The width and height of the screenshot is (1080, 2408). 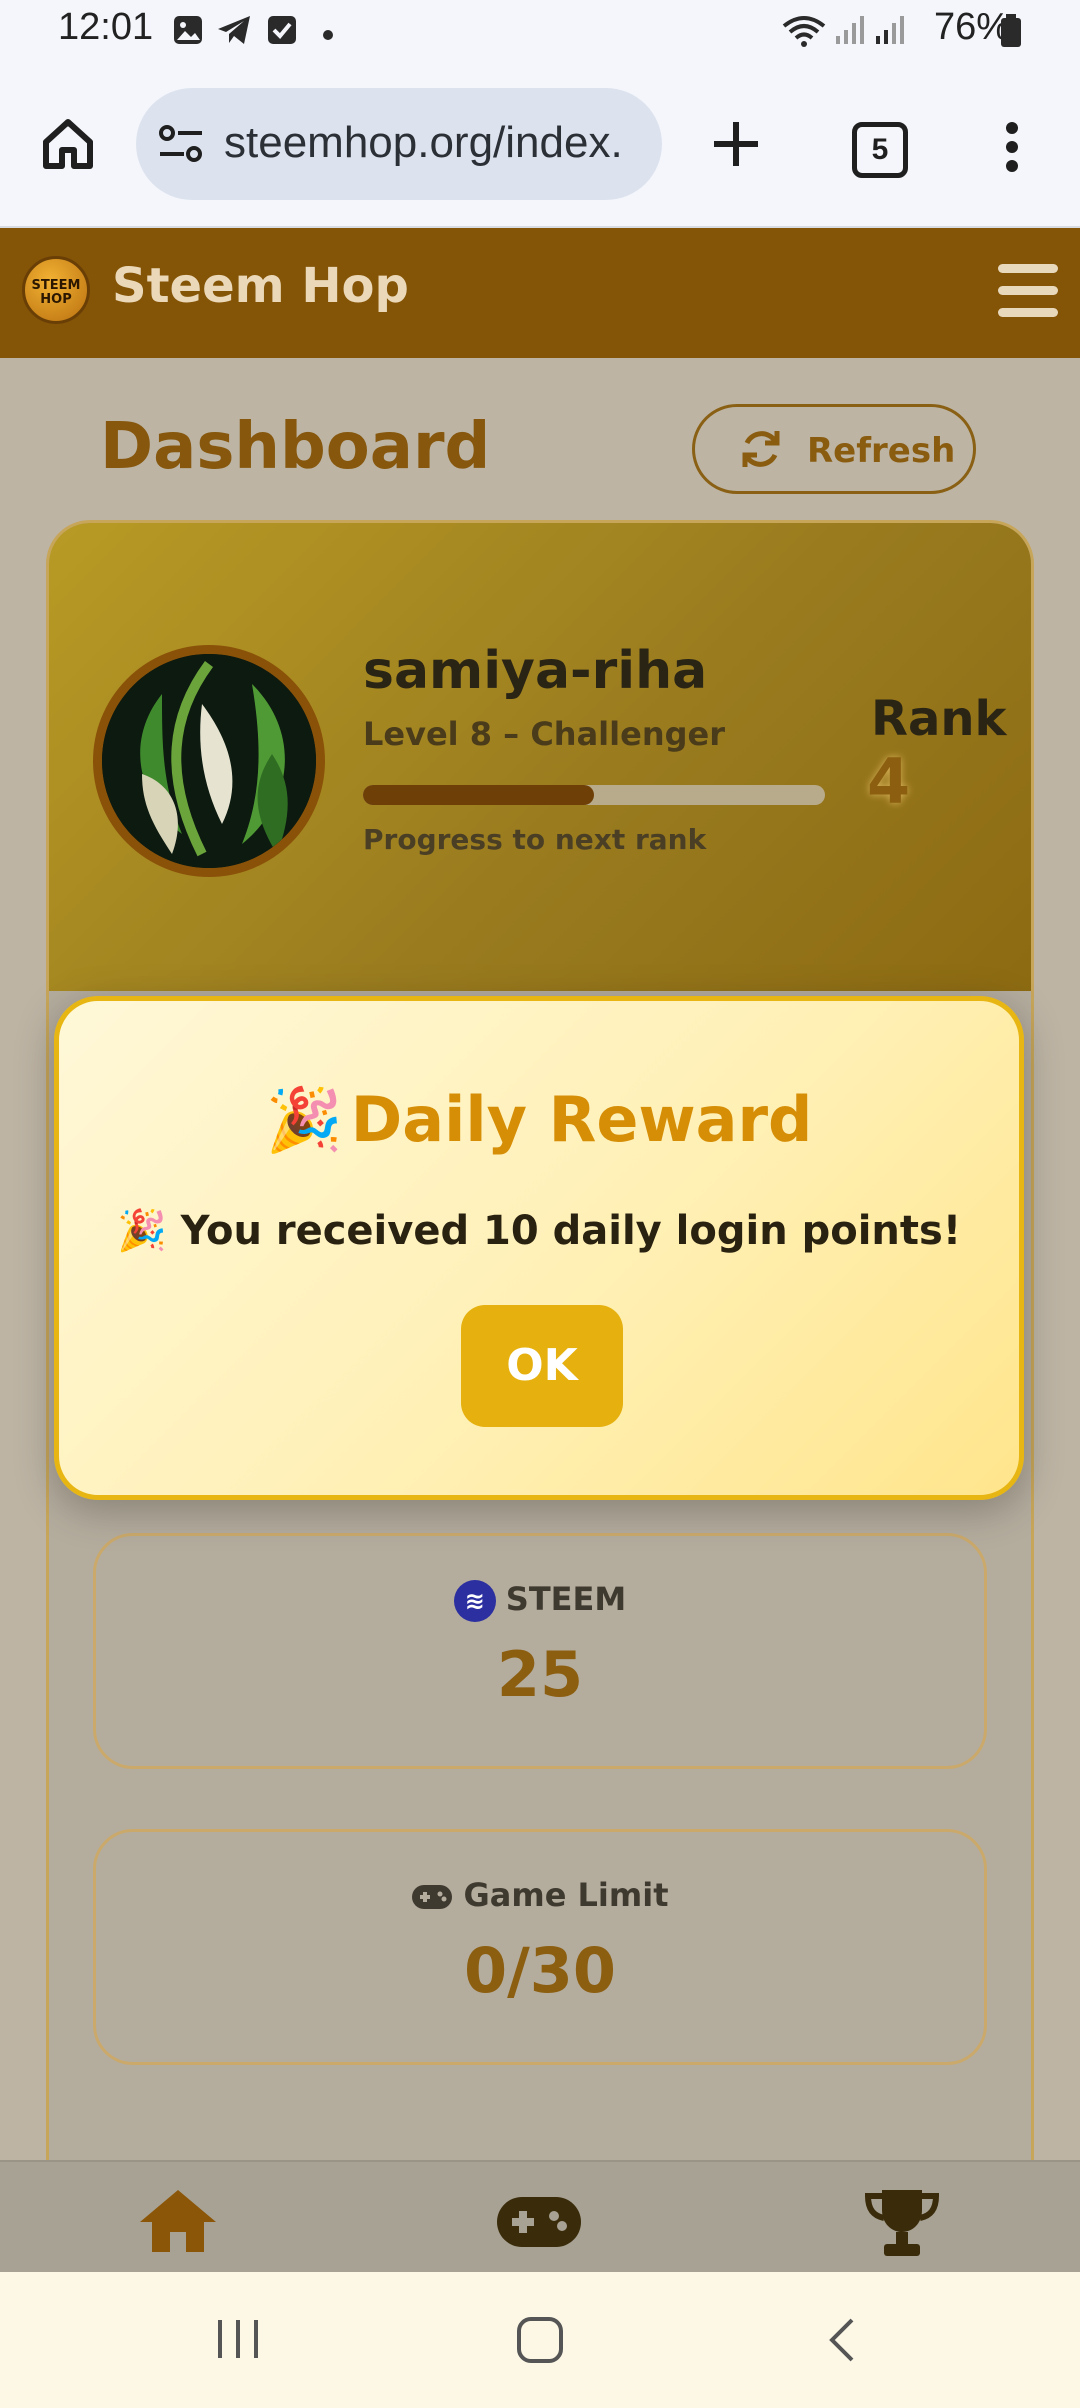 I want to click on bottom-navigation, so click(x=540, y=2217).